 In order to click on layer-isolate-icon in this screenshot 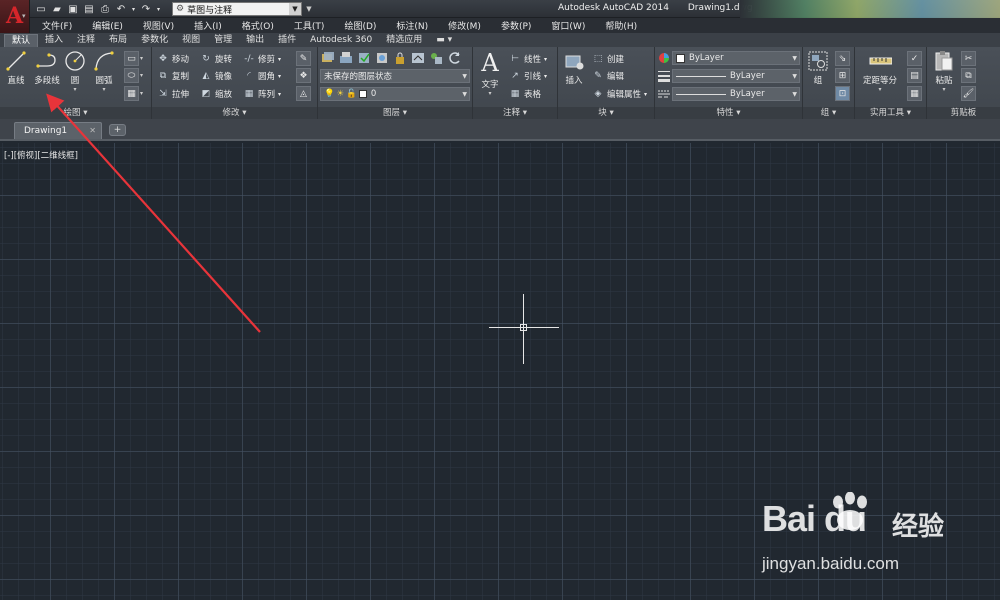, I will do `click(364, 58)`.